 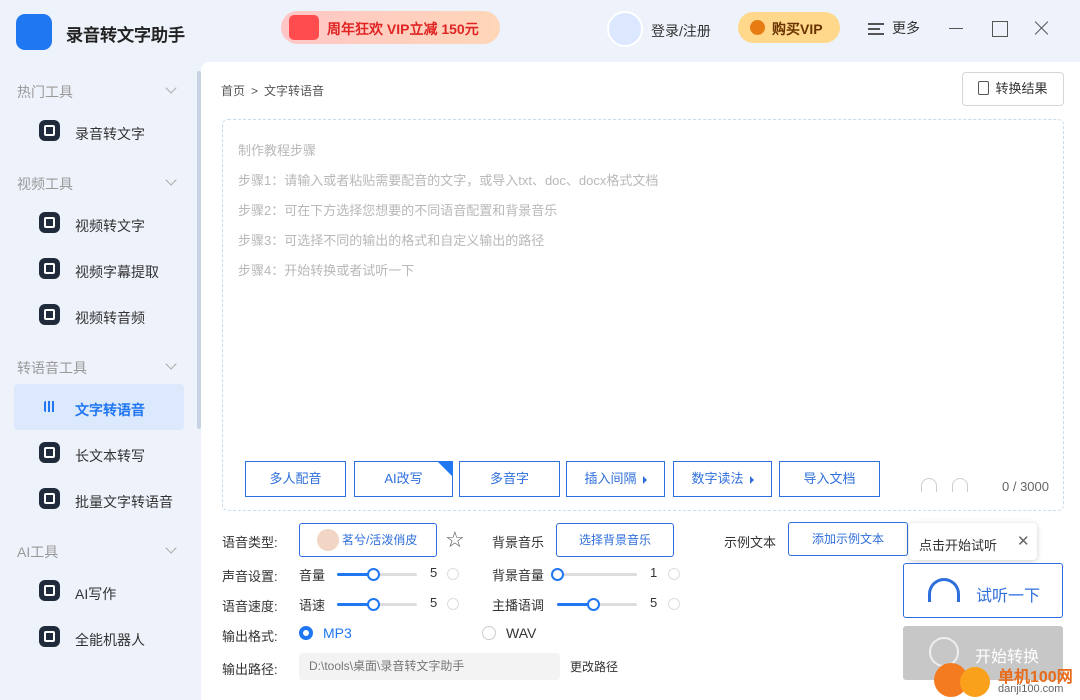 I want to click on pitch-knob, so click(x=593, y=604).